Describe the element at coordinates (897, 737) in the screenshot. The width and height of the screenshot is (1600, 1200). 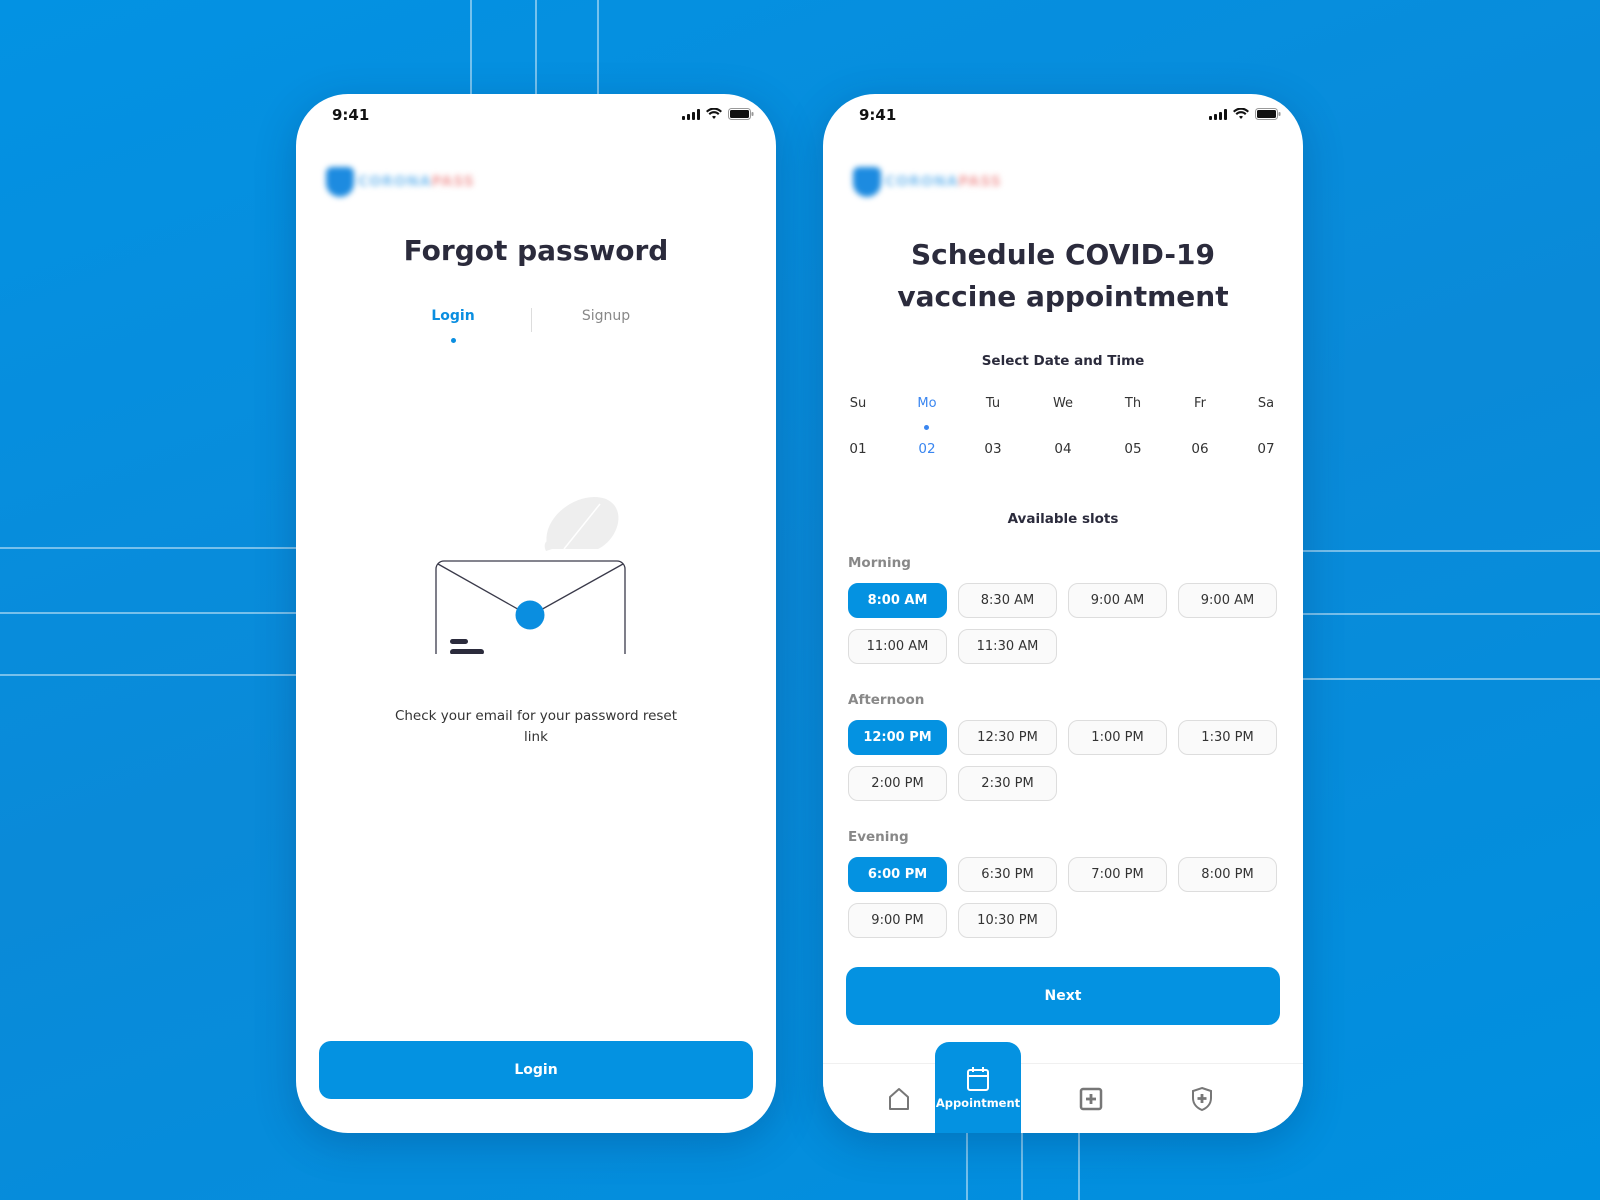
I see `time-slot: 12:00 PM` at that location.